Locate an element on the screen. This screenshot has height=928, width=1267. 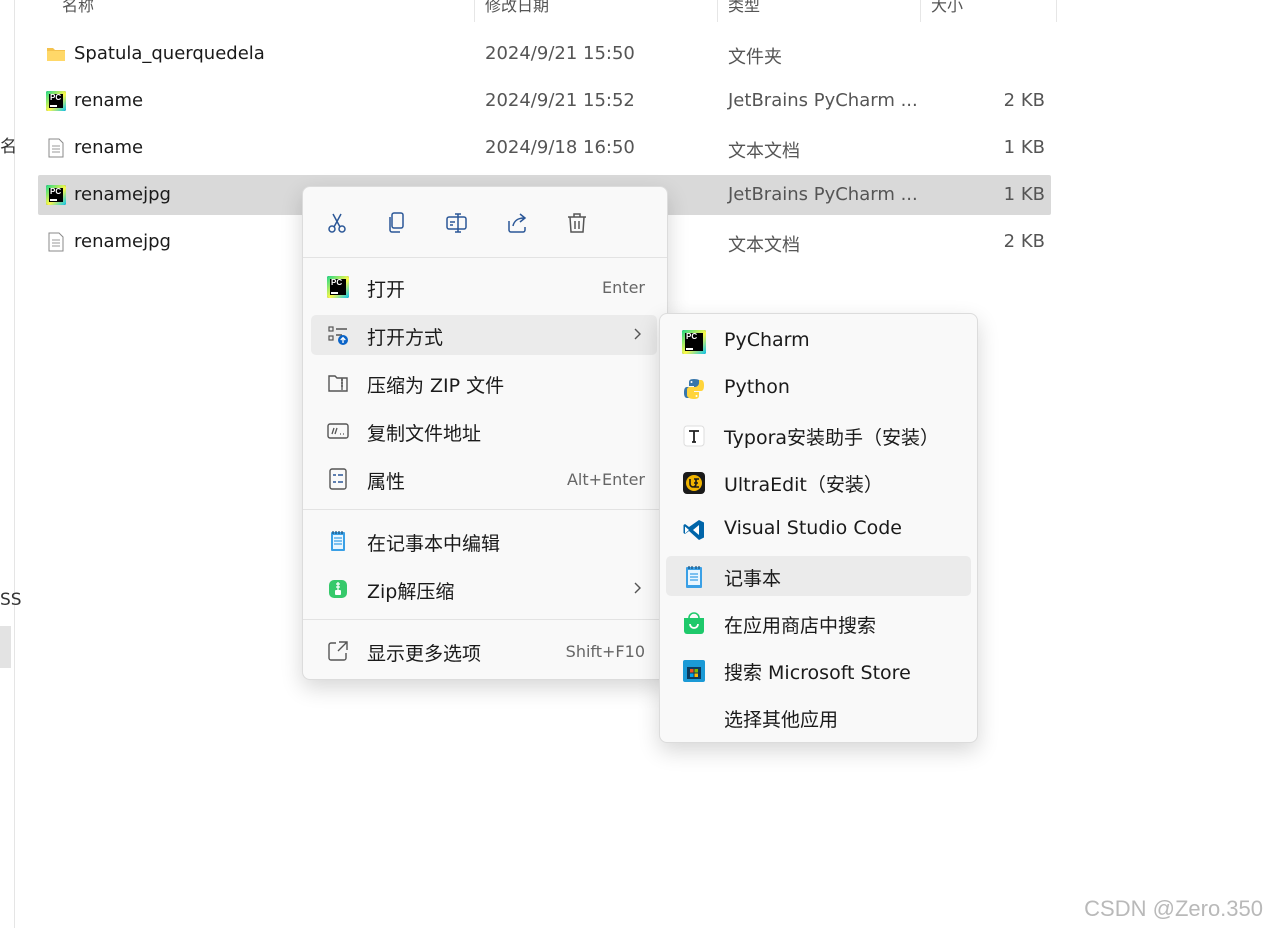
more-options-icon is located at coordinates (338, 651).